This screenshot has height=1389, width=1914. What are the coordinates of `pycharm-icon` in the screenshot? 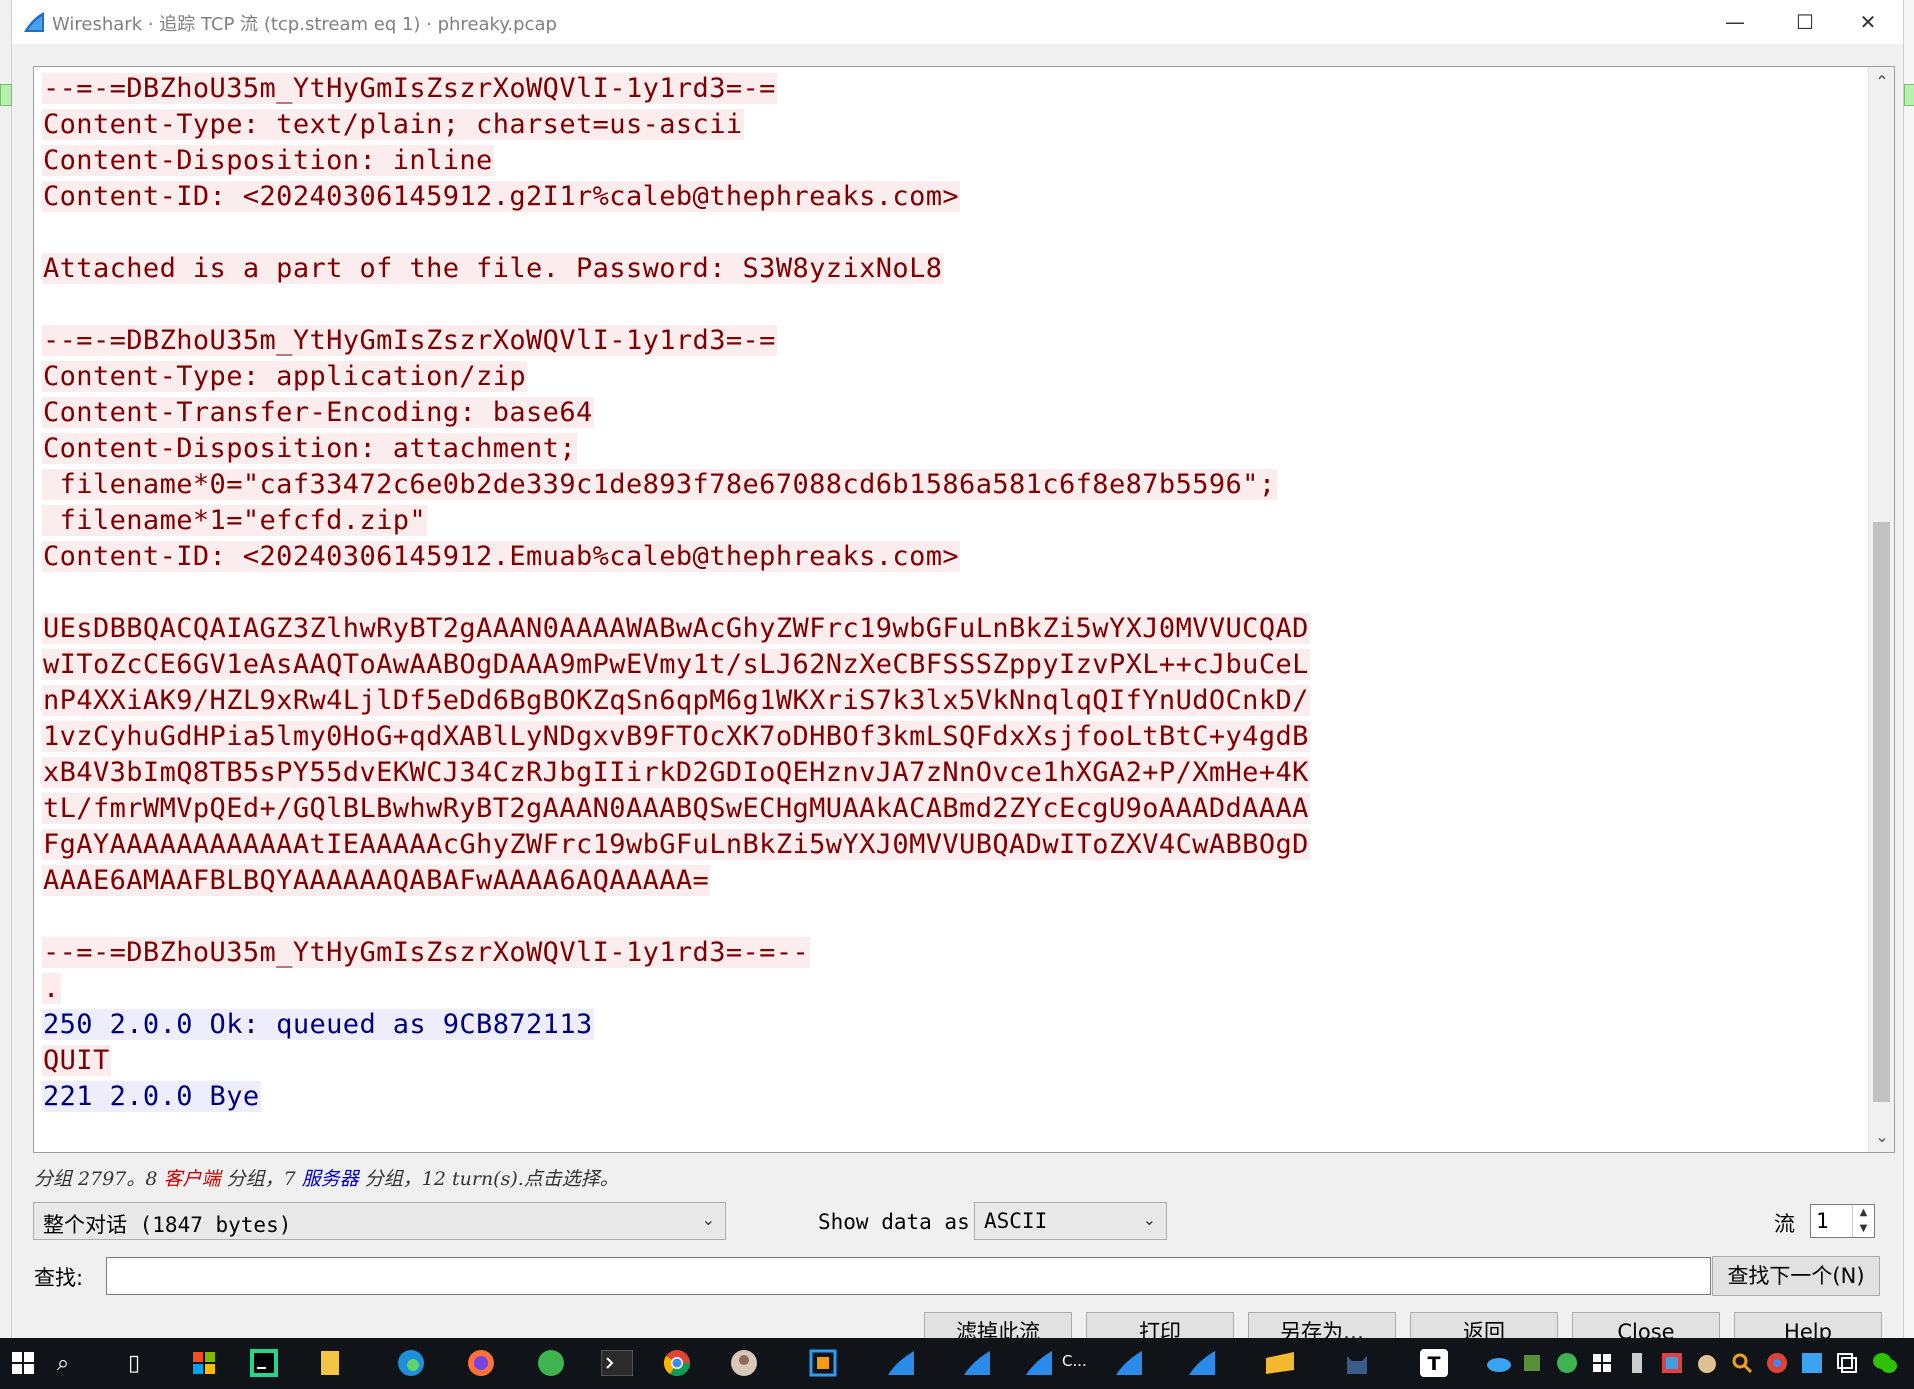 It's located at (264, 1363).